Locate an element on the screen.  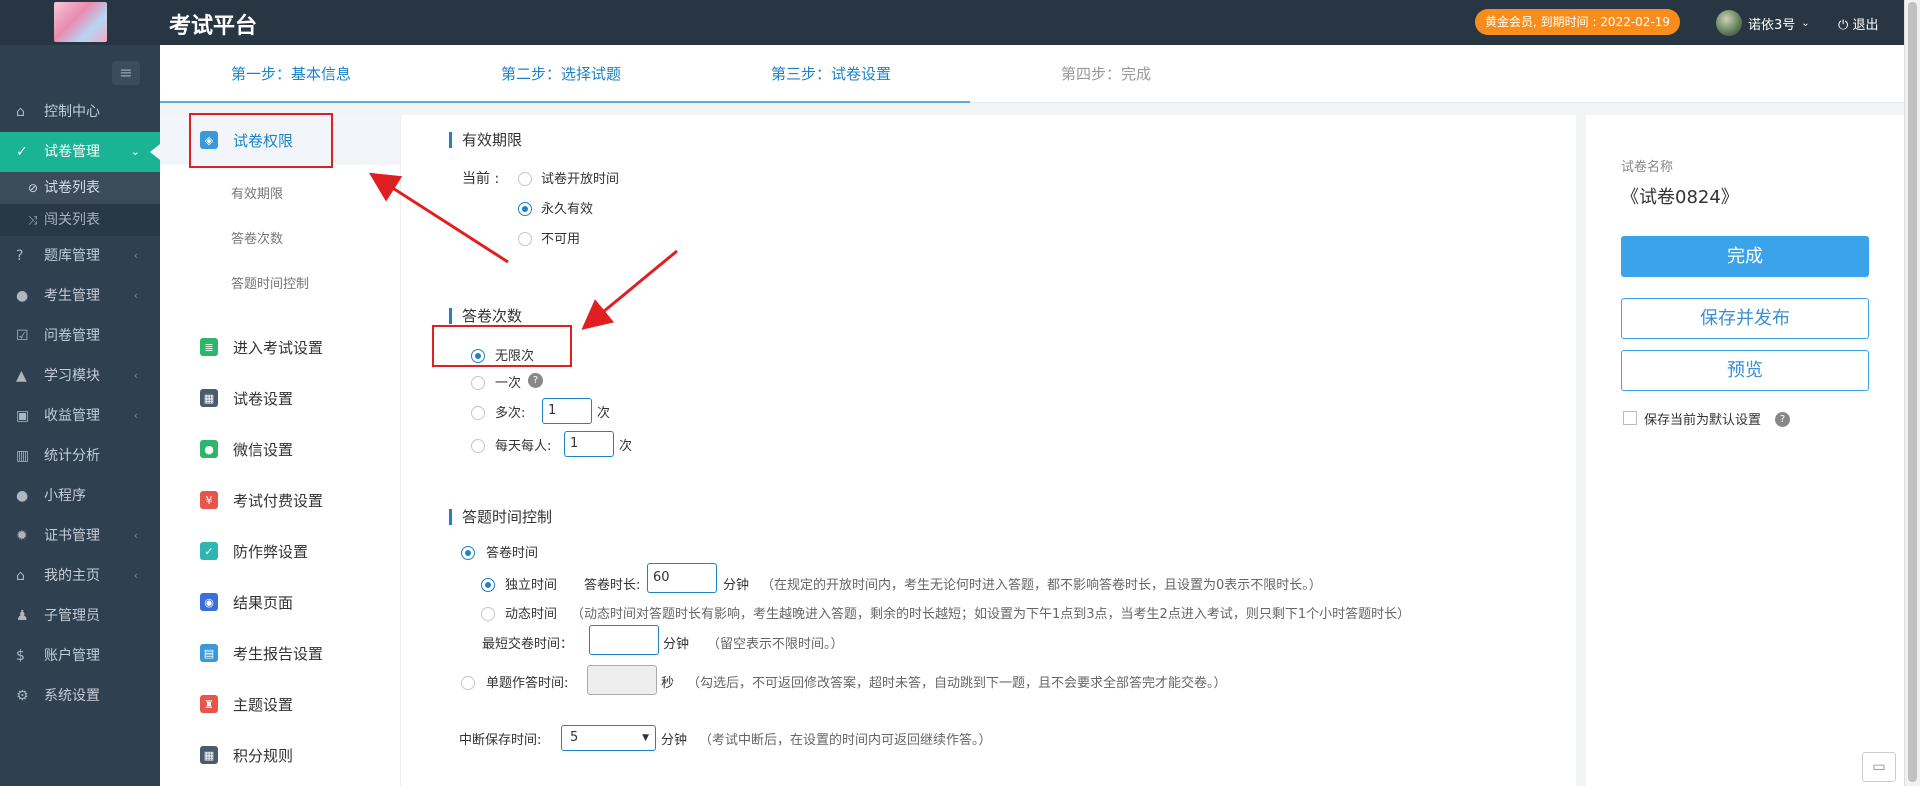
min-submit-hint: （留空表示不限时间。） is located at coordinates (775, 644).